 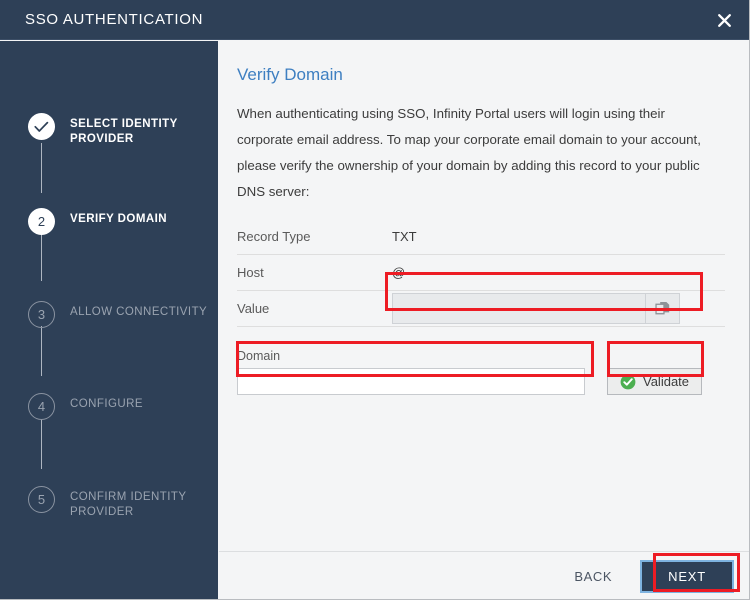 I want to click on table-row: Host @, so click(x=481, y=273).